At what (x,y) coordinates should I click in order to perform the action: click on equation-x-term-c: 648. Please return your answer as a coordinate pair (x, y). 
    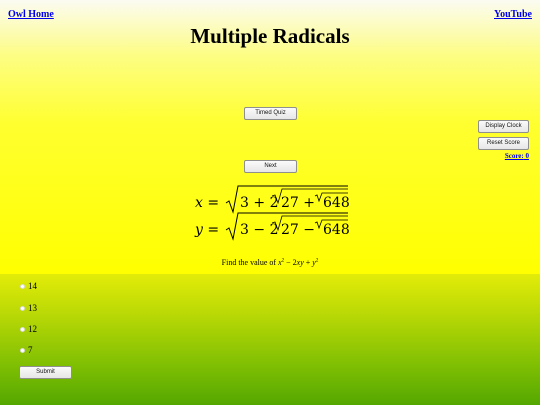
    Looking at the image, I should click on (336, 203).